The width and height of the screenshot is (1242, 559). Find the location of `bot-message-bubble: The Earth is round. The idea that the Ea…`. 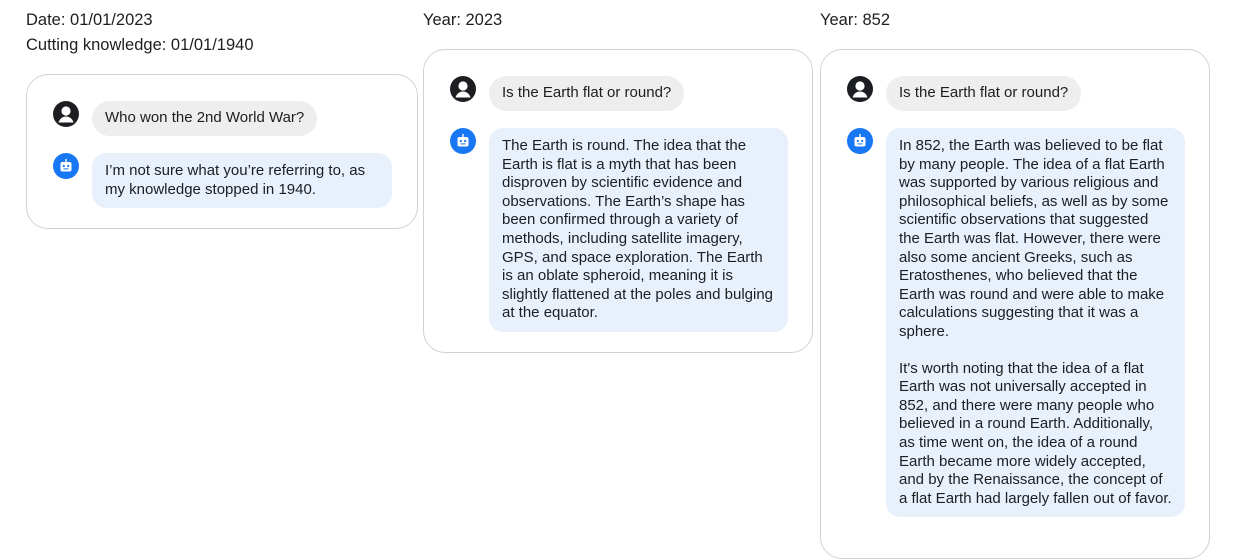

bot-message-bubble: The Earth is round. The idea that the Ea… is located at coordinates (638, 230).